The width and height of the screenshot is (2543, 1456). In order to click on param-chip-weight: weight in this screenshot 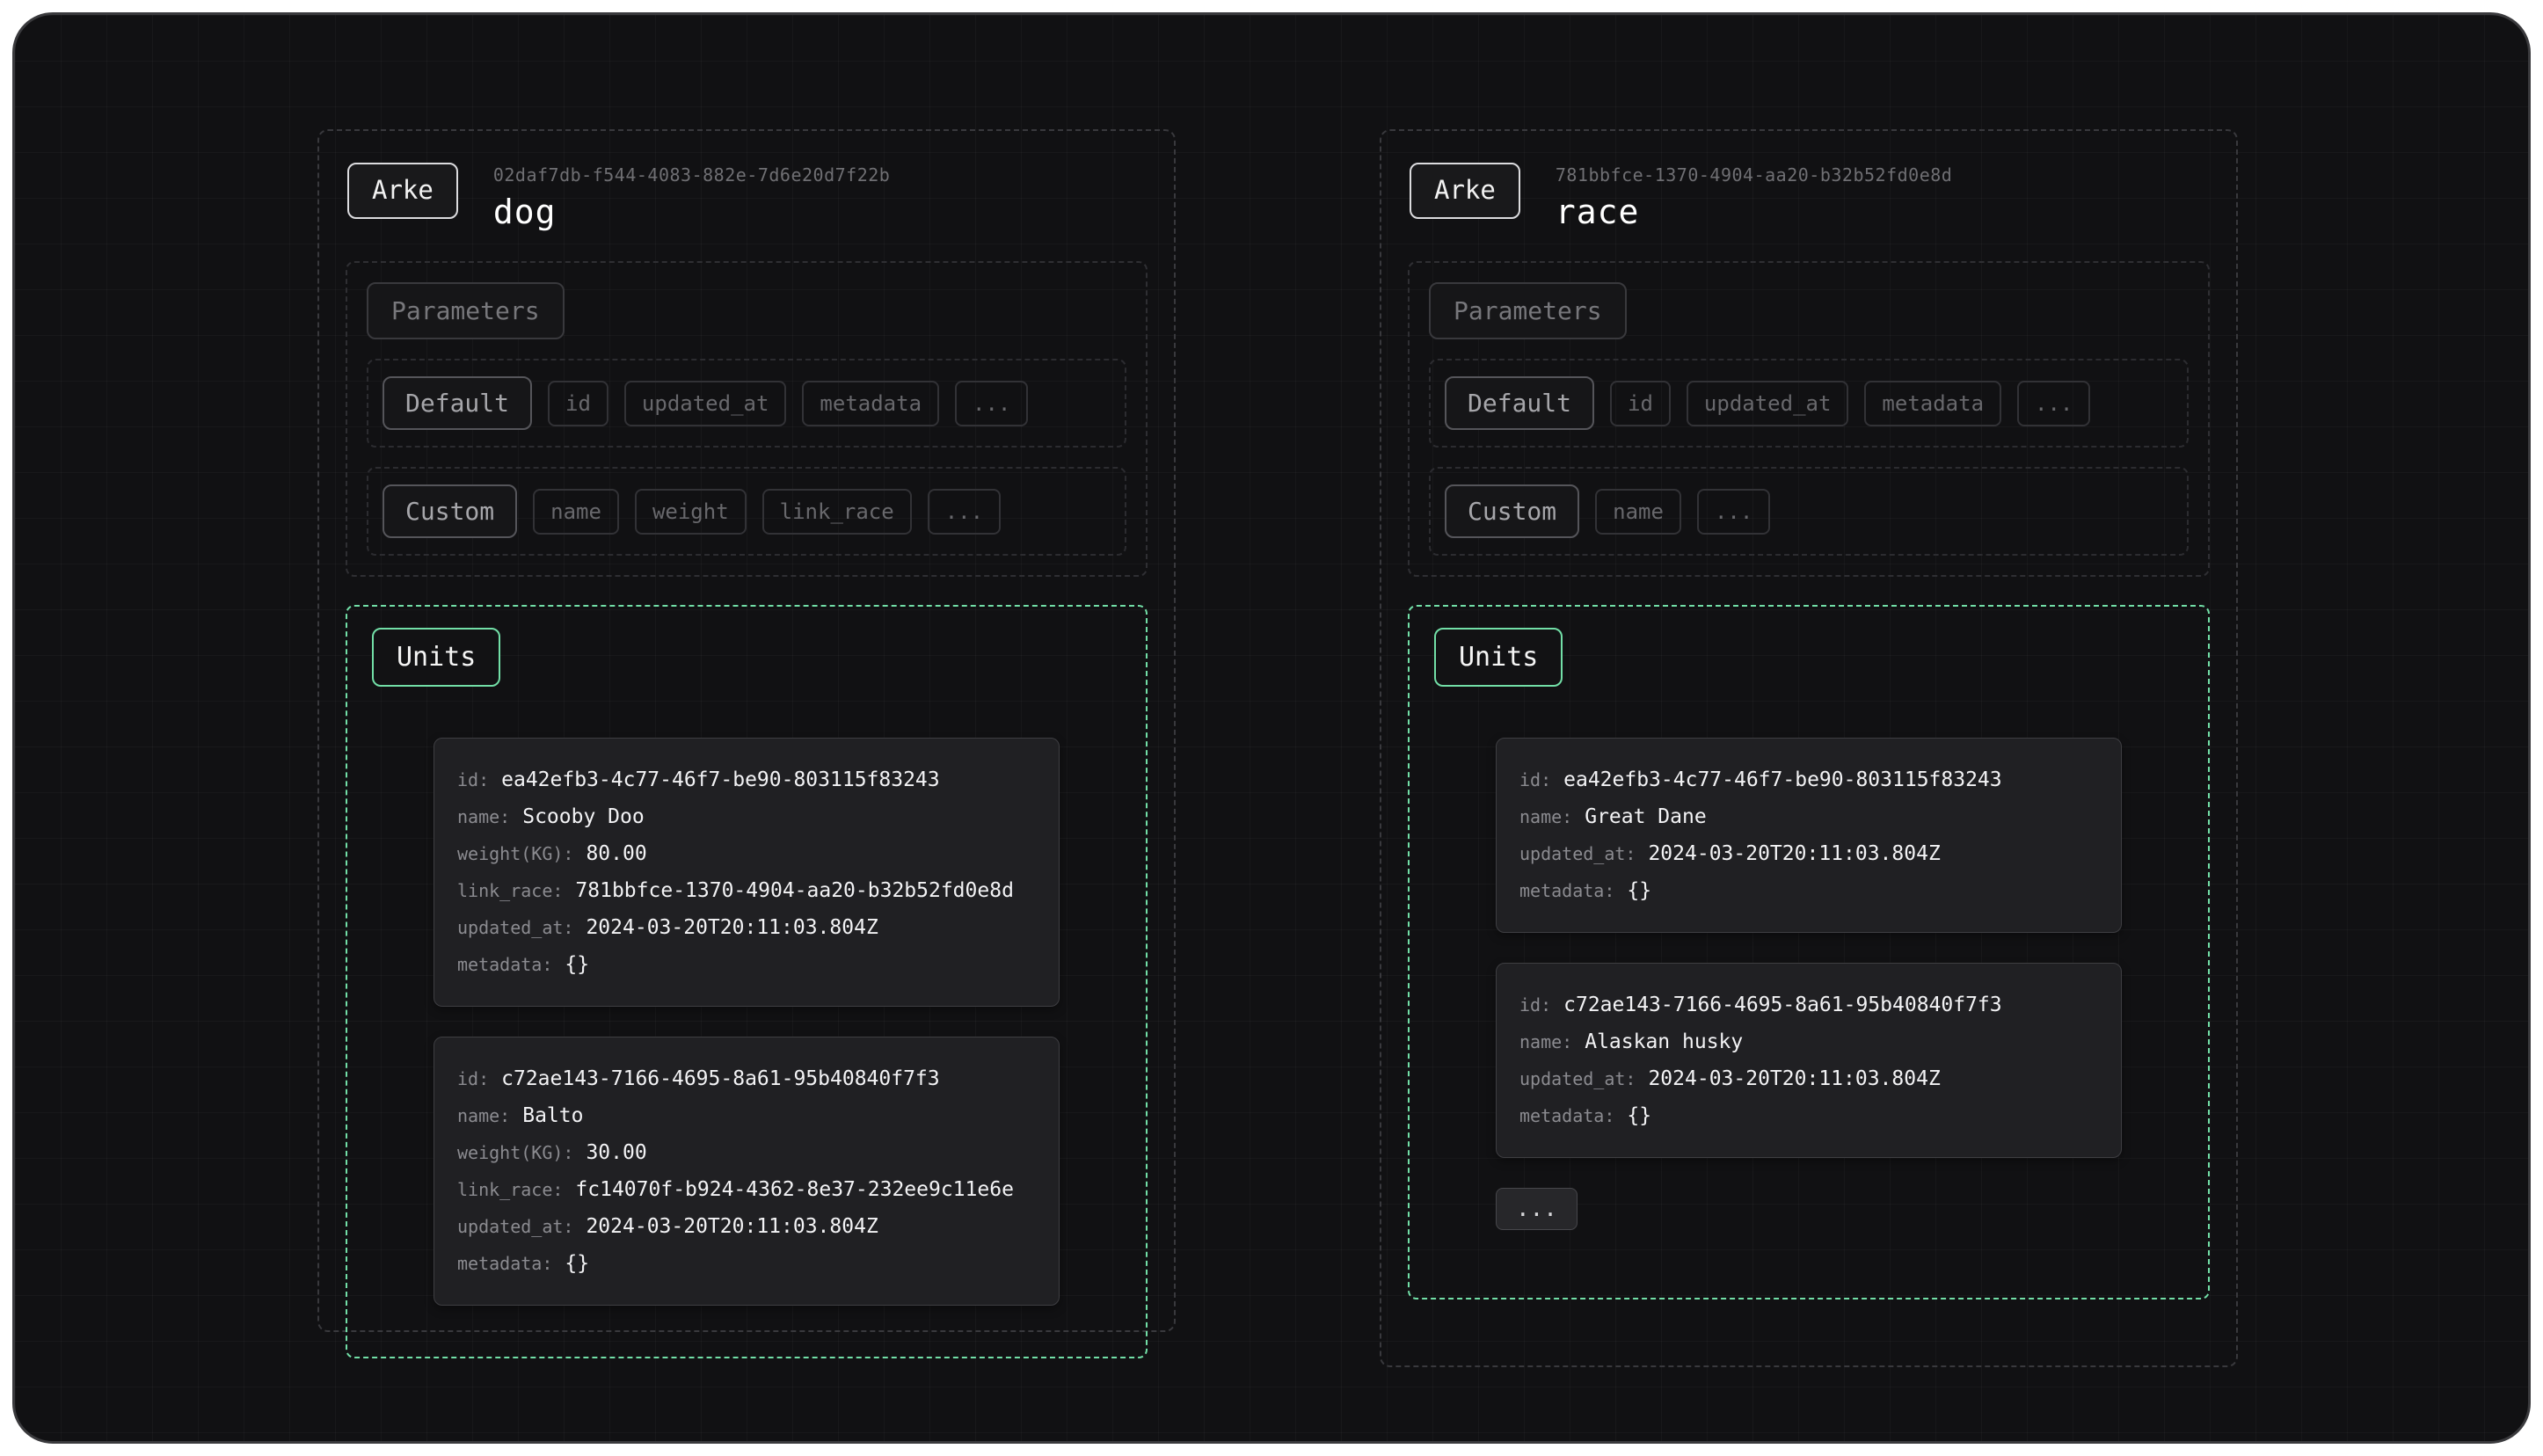, I will do `click(690, 511)`.